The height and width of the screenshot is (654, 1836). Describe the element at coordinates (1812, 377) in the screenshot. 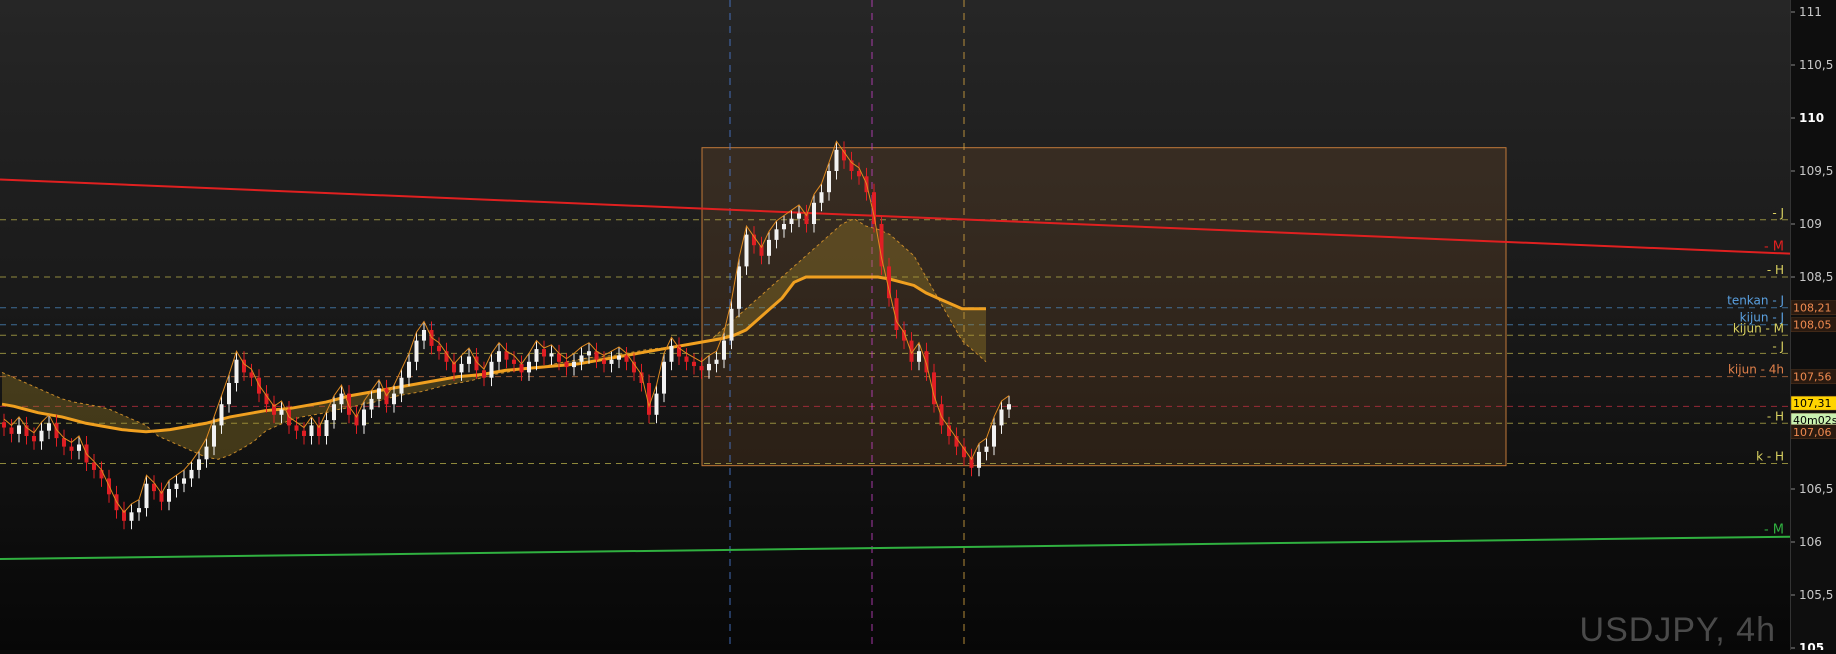

I see `price-tag-2: 107,56` at that location.